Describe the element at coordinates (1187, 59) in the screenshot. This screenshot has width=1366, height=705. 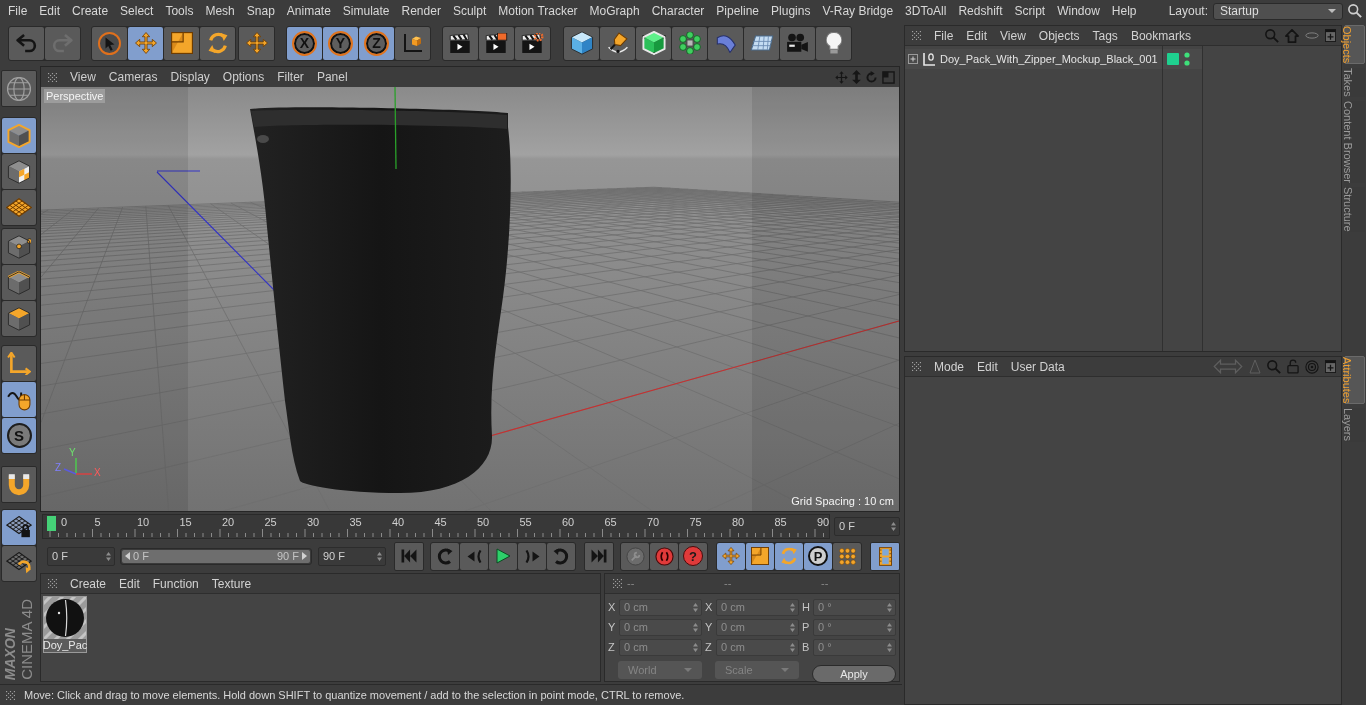
I see `dots-icon` at that location.